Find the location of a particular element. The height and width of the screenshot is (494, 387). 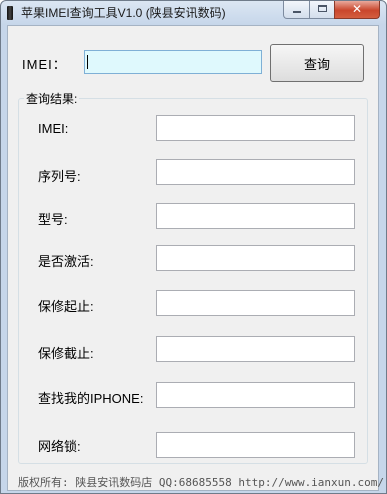

find-my-iphone-field is located at coordinates (255, 395).